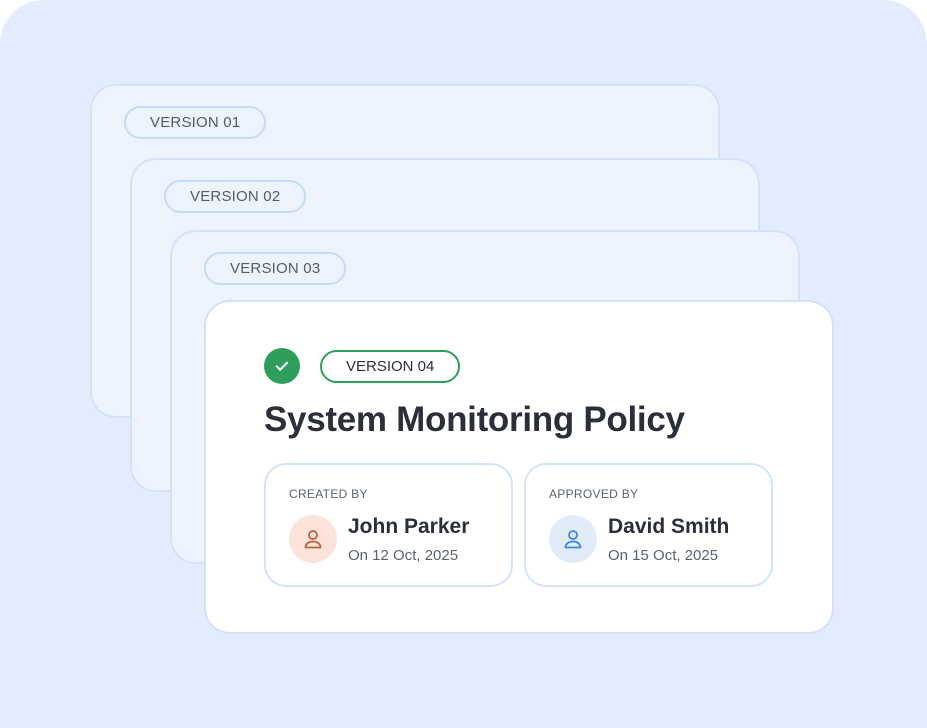  What do you see at coordinates (195, 122) in the screenshot?
I see `version-badge: VERSION 01` at bounding box center [195, 122].